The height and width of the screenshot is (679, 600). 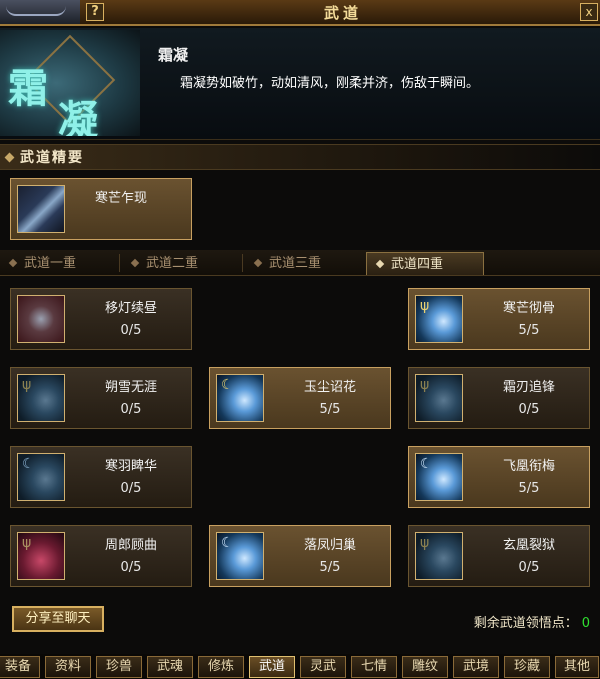 I want to click on bottom-tab-warsoul: 武魂, so click(x=170, y=667).